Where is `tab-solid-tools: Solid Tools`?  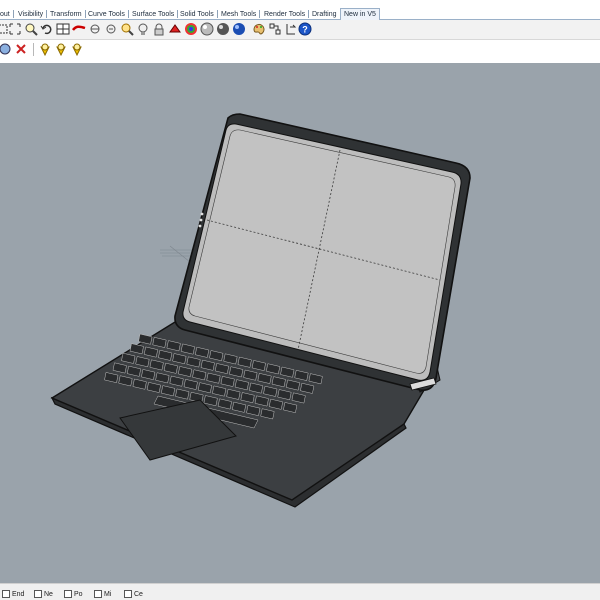 tab-solid-tools: Solid Tools is located at coordinates (199, 14).